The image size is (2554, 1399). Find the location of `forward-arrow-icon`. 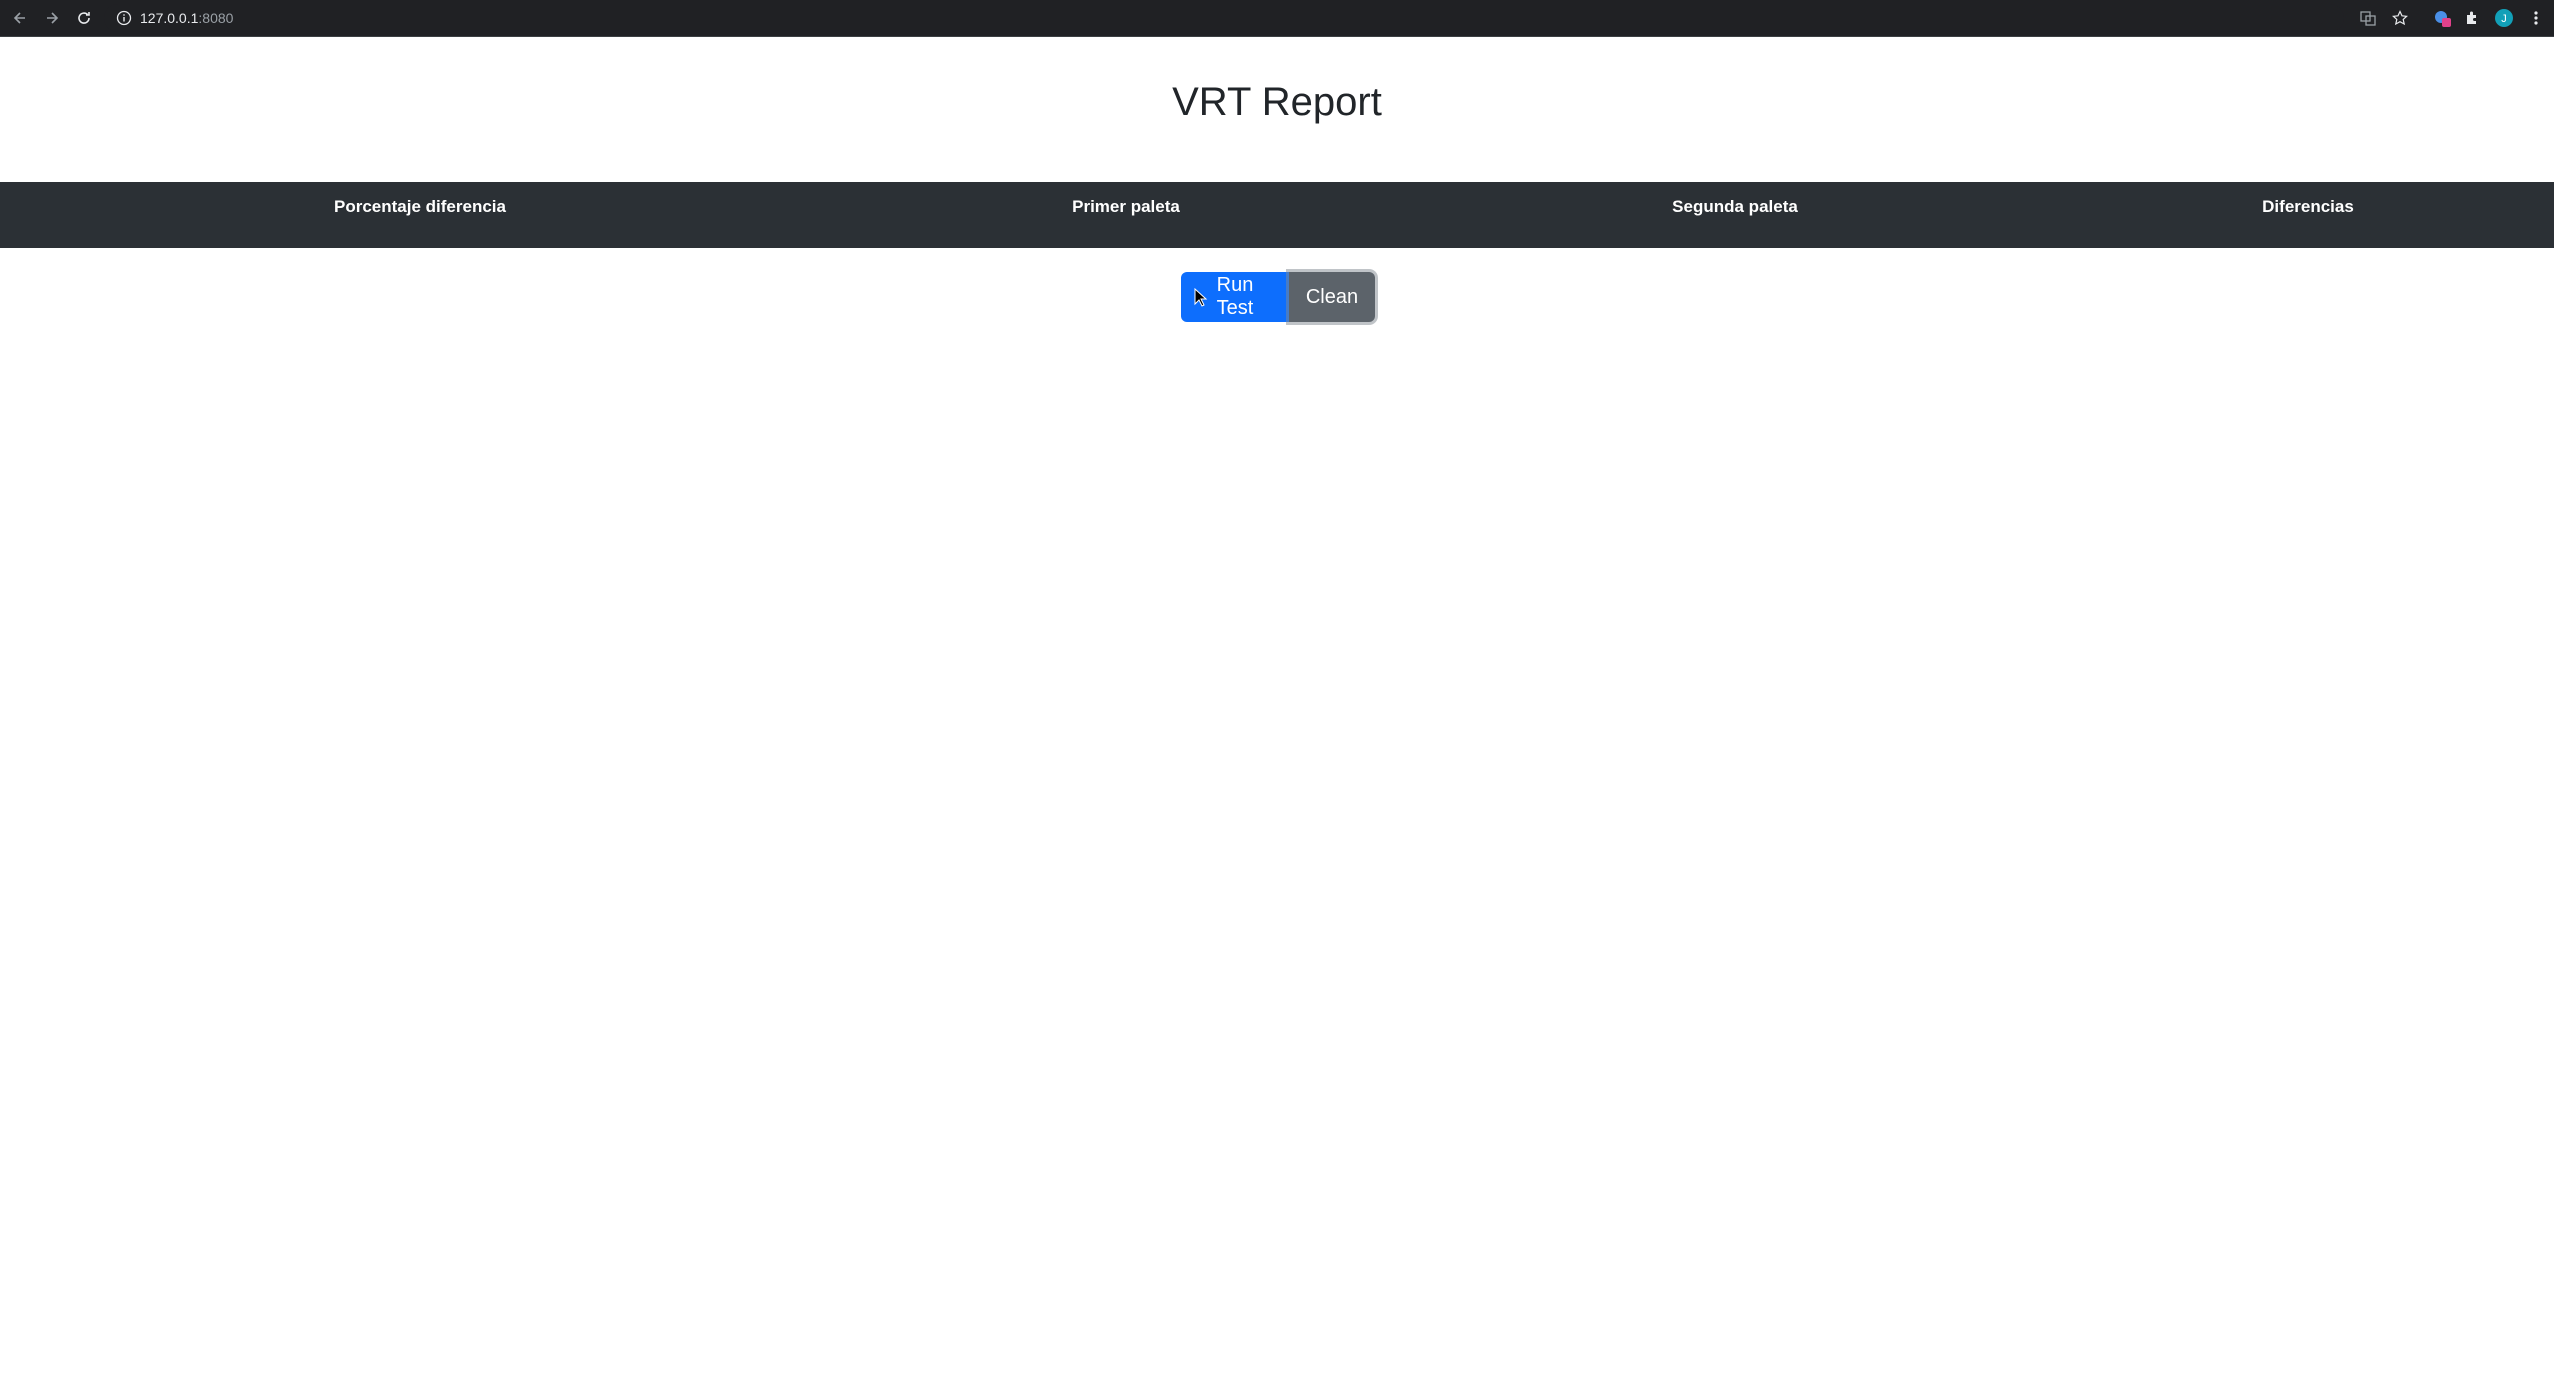

forward-arrow-icon is located at coordinates (53, 18).